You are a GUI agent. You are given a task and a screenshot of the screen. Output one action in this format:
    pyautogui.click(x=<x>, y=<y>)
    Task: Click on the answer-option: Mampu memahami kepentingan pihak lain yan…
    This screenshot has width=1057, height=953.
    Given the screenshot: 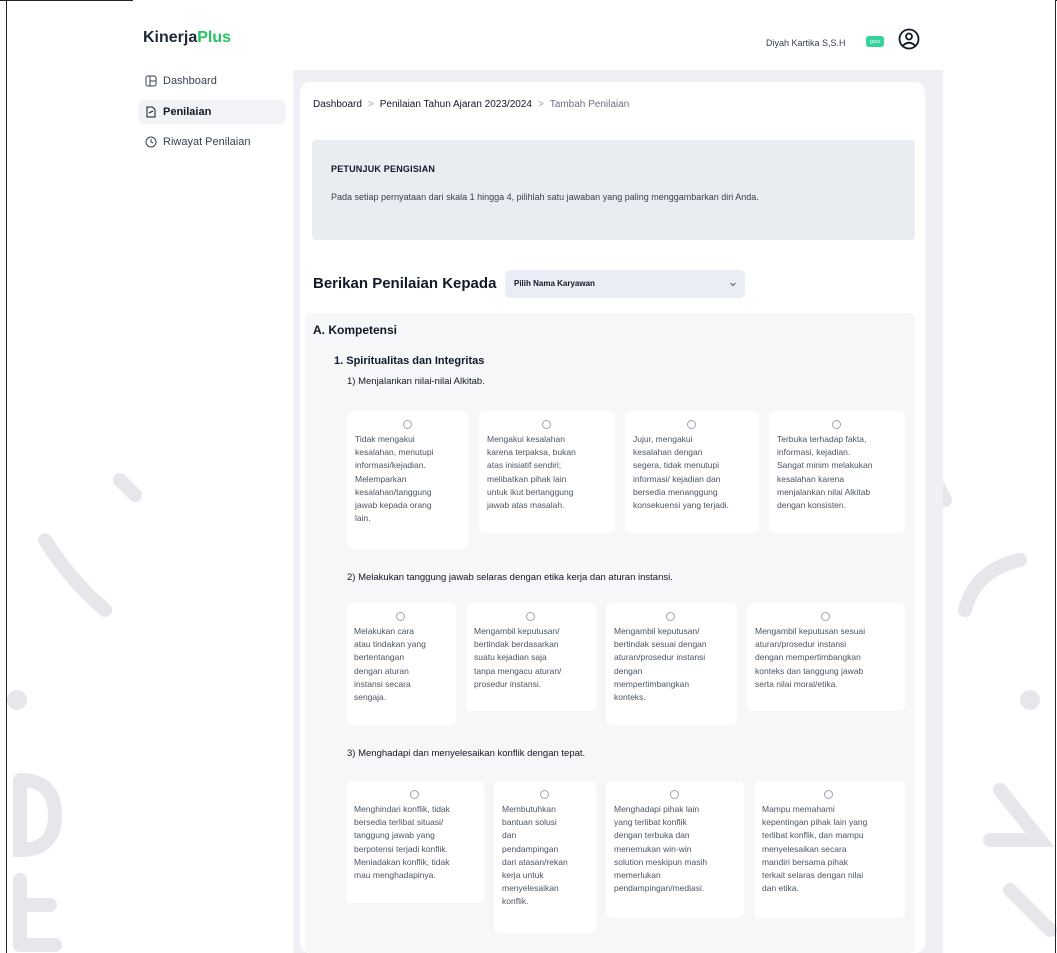 What is the action you would take?
    pyautogui.click(x=829, y=849)
    